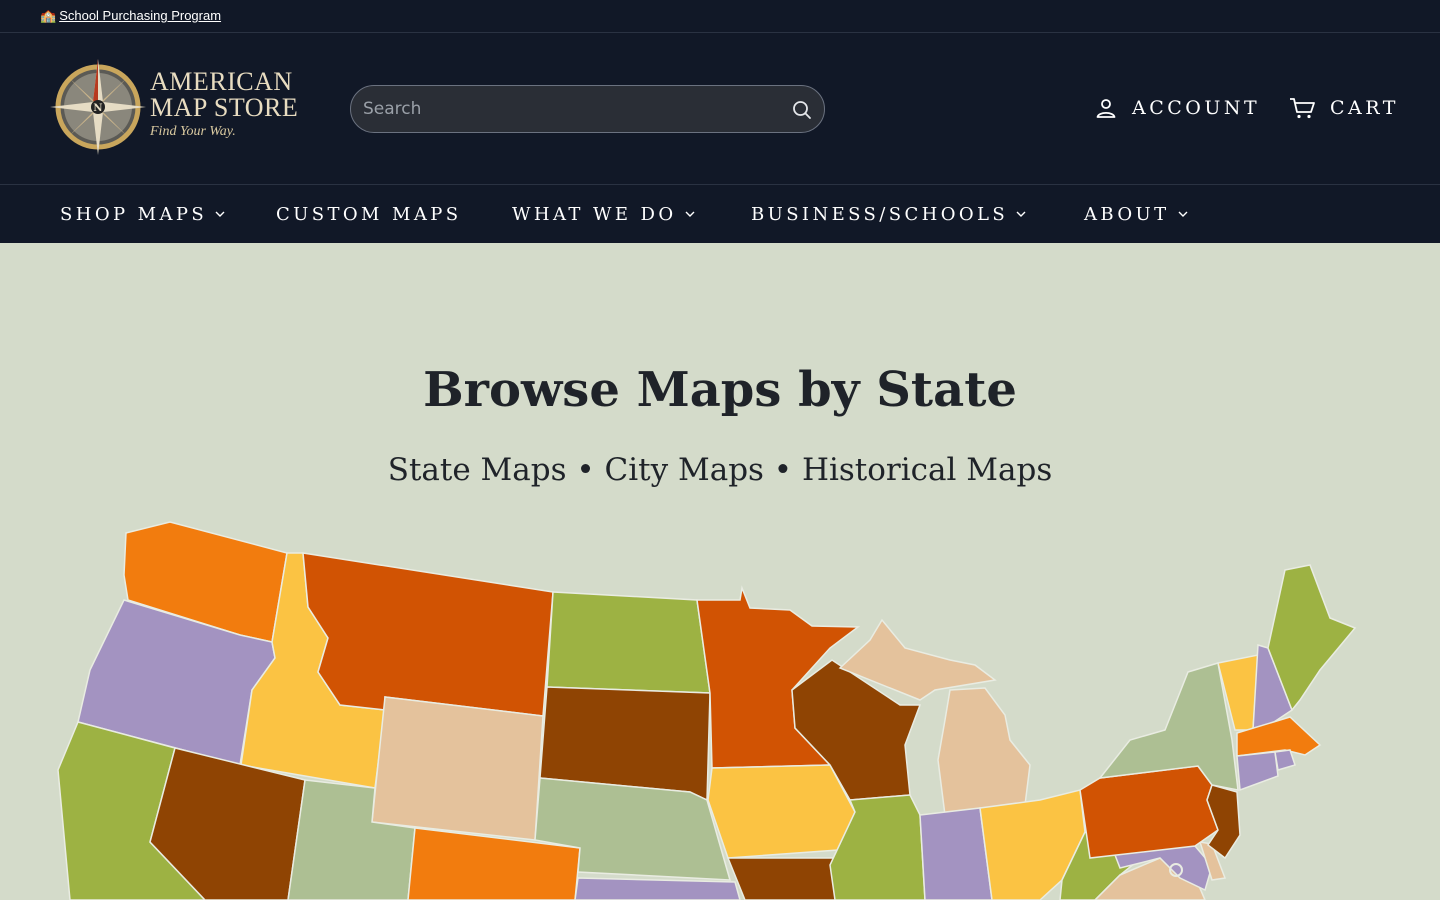  Describe the element at coordinates (1127, 214) in the screenshot. I see `nav-about-label: ABOUT` at that location.